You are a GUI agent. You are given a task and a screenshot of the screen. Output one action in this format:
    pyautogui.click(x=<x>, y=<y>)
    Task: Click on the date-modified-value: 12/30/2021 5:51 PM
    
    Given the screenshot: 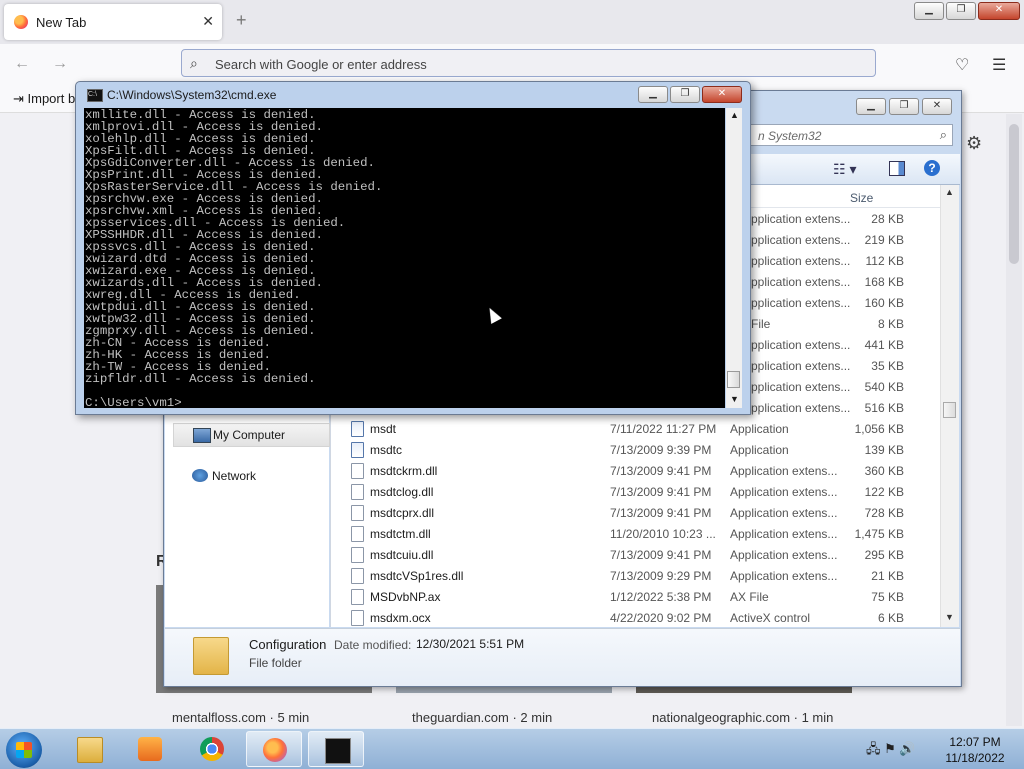 What is the action you would take?
    pyautogui.click(x=470, y=644)
    